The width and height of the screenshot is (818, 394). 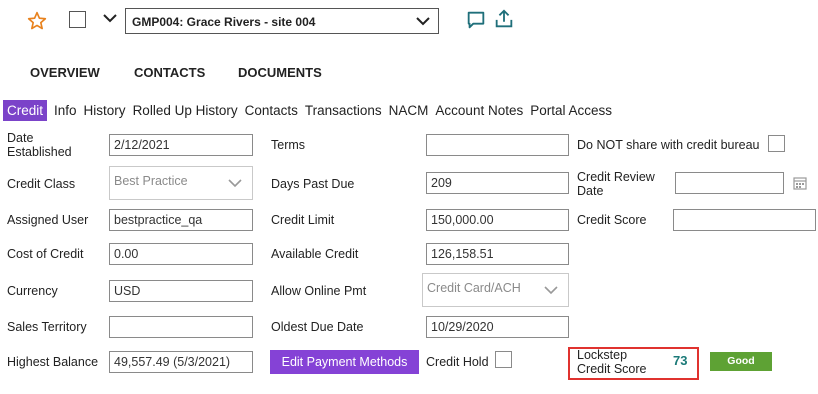 I want to click on subtab-portal-access: Portal Access, so click(x=574, y=110).